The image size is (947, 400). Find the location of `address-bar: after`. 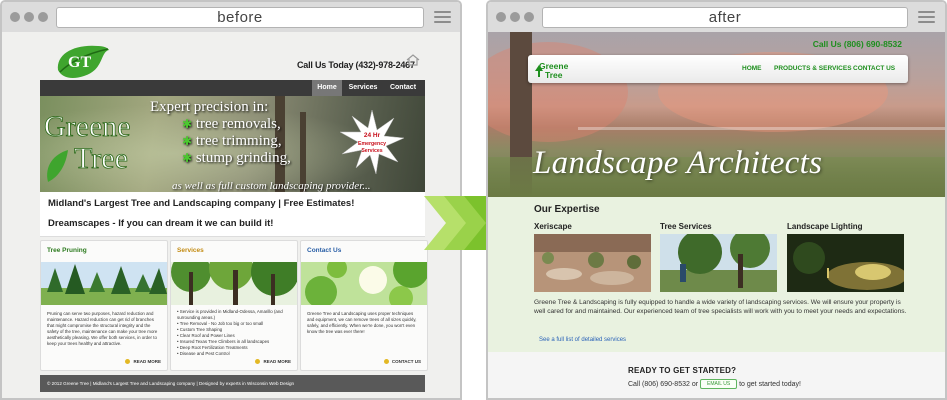

address-bar: after is located at coordinates (725, 17).